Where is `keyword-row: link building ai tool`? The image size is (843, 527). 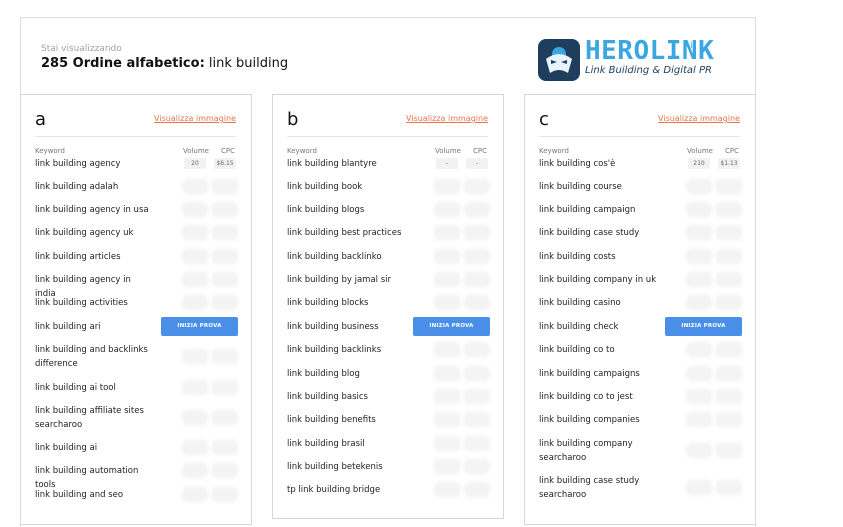
keyword-row: link building ai tool is located at coordinates (135, 389).